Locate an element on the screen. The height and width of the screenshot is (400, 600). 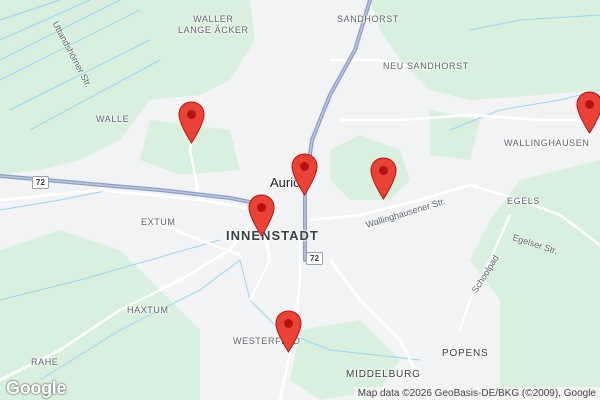
label-egels: EGELS is located at coordinates (524, 201).